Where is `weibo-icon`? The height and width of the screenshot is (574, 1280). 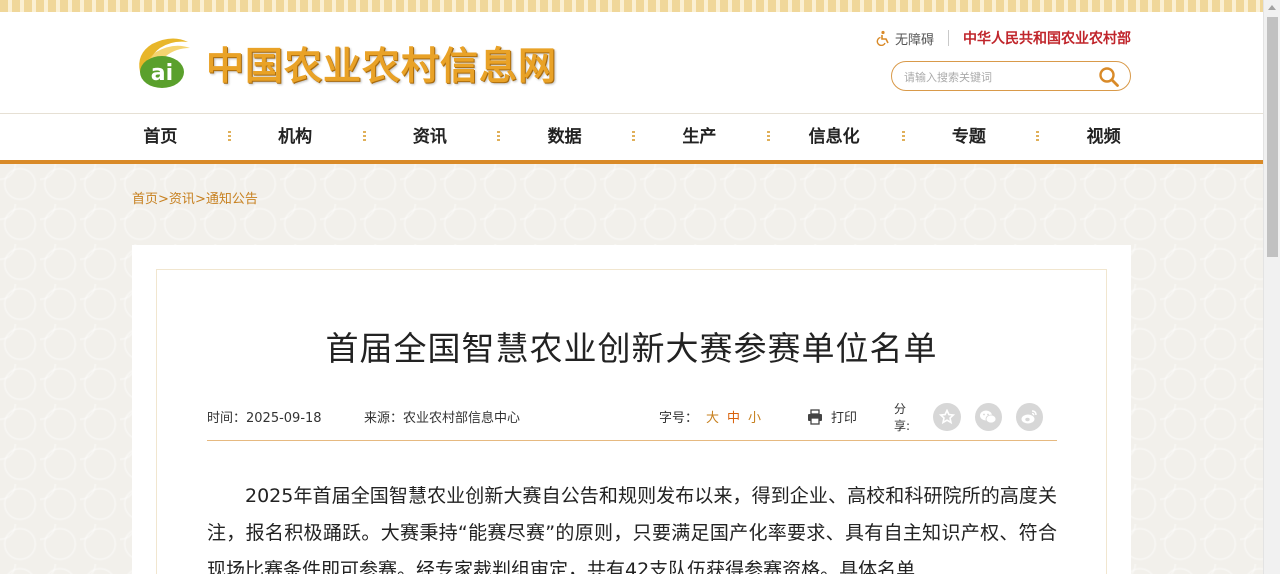
weibo-icon is located at coordinates (1029, 417).